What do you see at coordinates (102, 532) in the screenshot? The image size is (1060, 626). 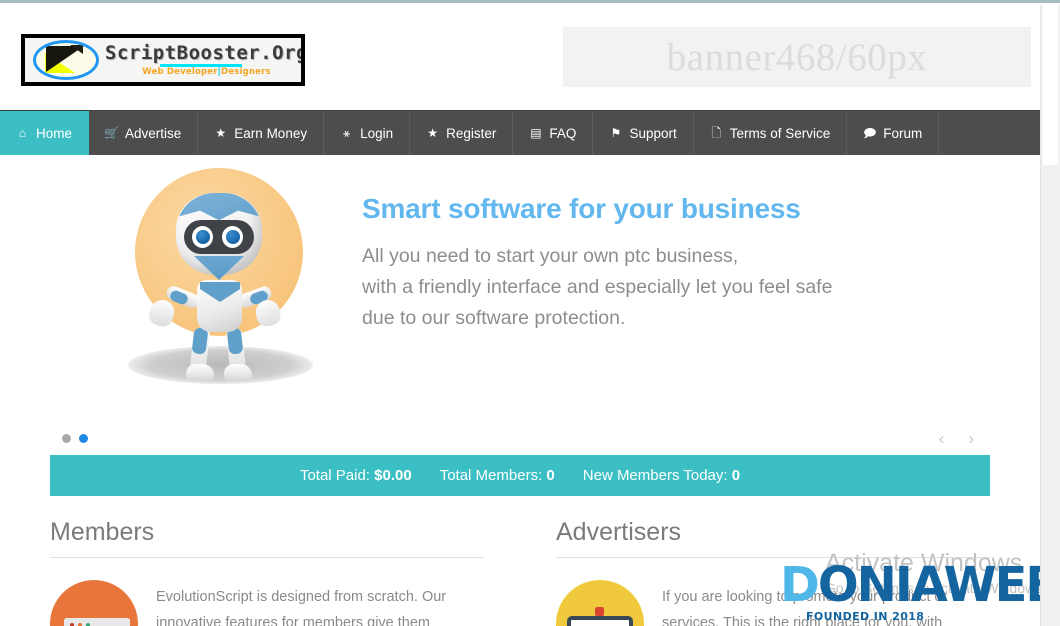 I see `members-column-title: Members` at bounding box center [102, 532].